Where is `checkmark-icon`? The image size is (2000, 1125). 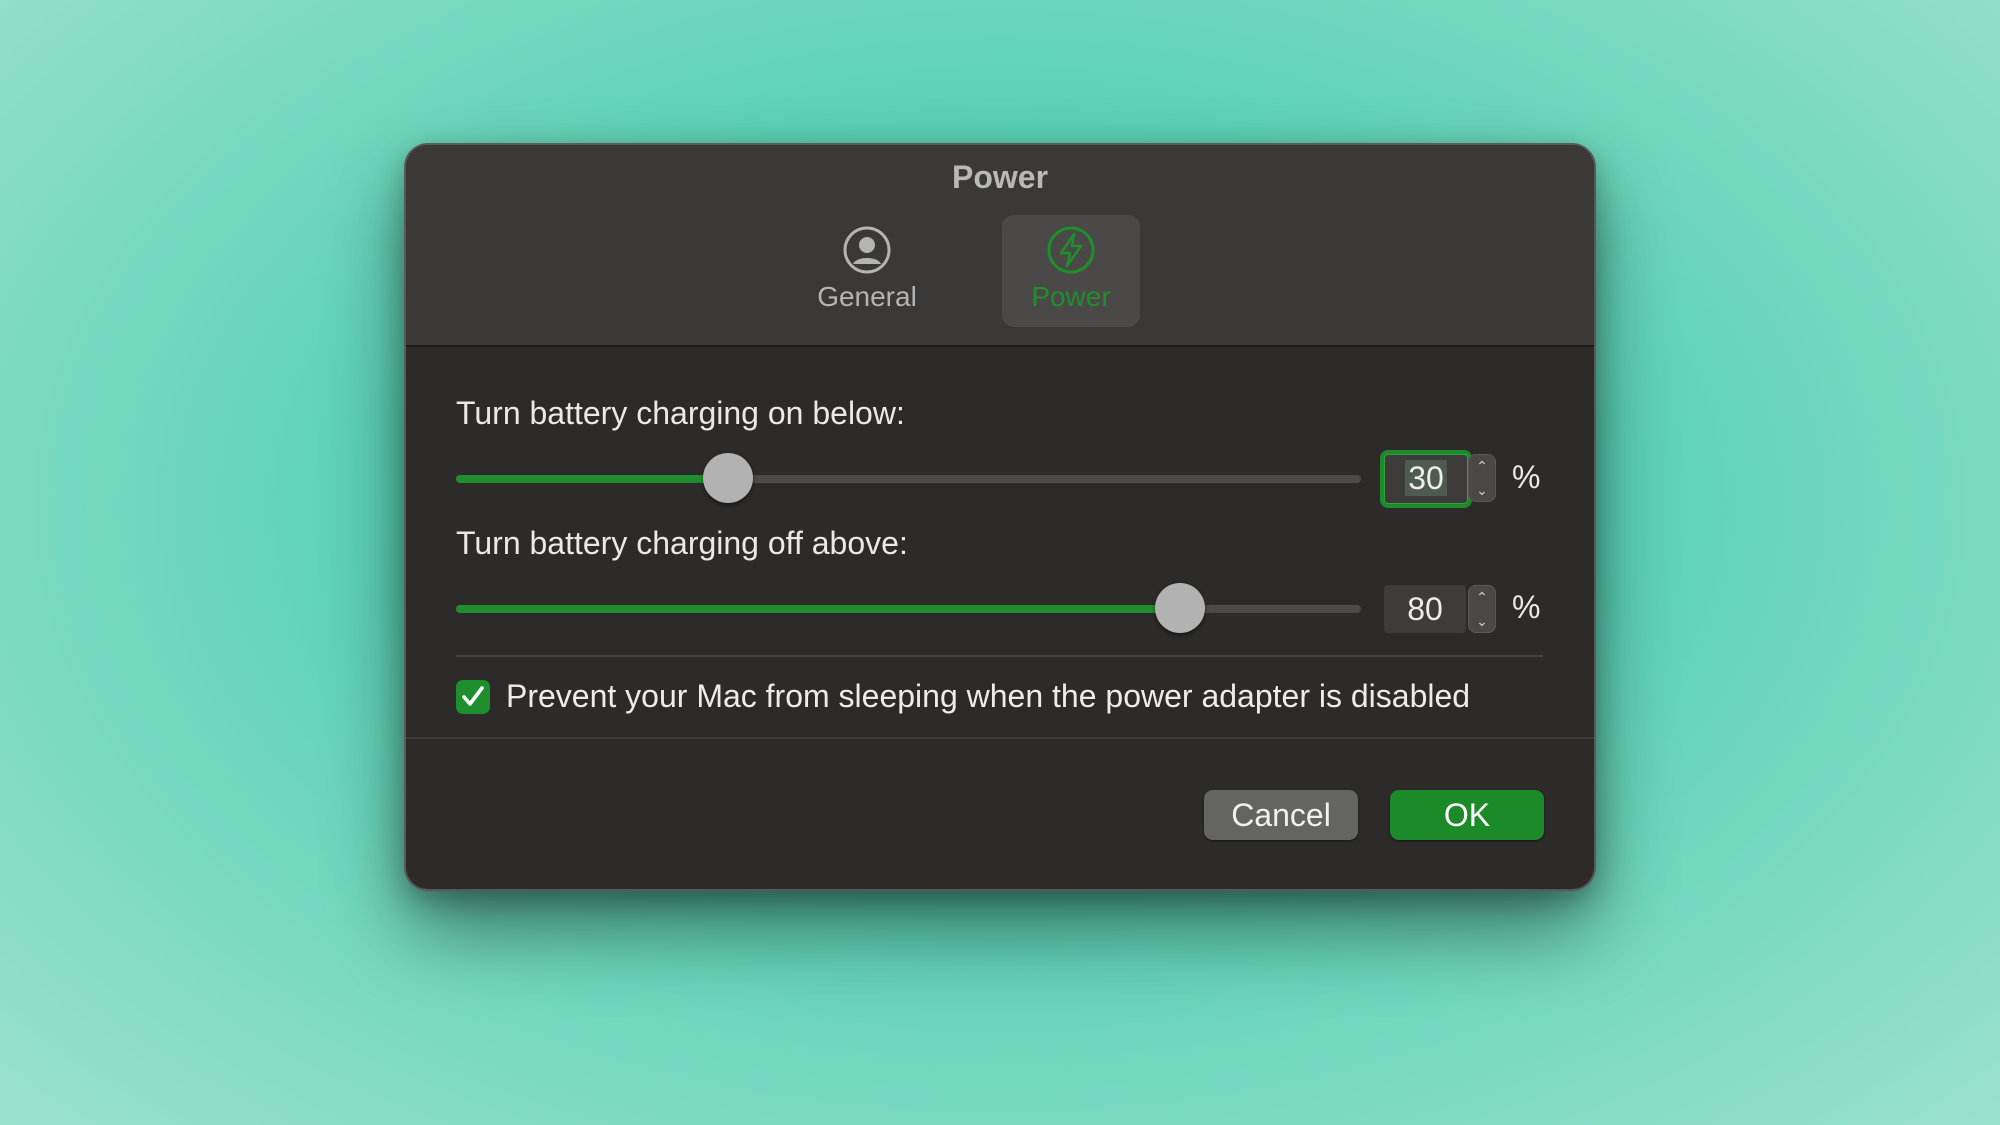
checkmark-icon is located at coordinates (473, 696).